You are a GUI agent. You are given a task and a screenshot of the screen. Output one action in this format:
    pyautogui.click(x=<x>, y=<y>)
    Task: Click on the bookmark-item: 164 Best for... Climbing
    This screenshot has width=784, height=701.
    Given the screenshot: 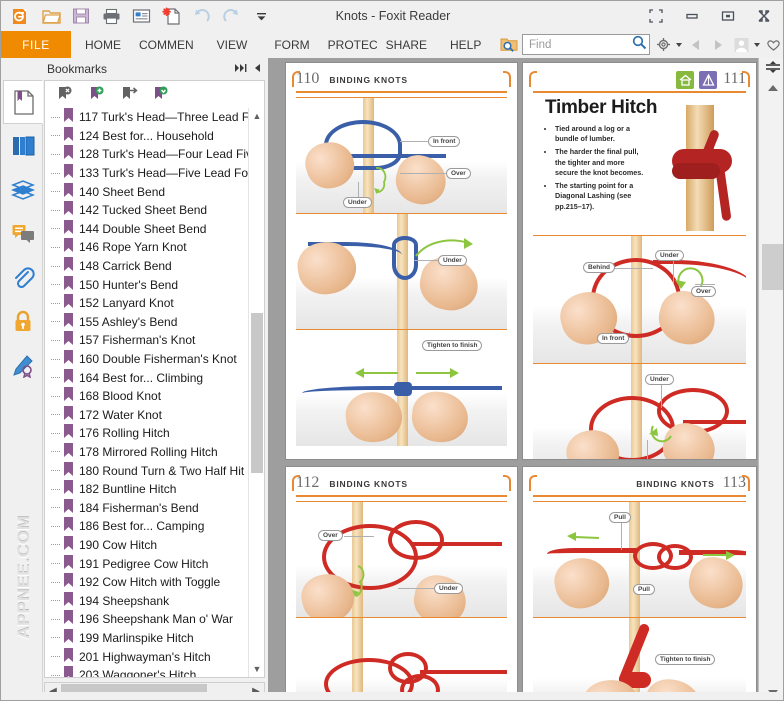 What is the action you would take?
    pyautogui.click(x=146, y=377)
    